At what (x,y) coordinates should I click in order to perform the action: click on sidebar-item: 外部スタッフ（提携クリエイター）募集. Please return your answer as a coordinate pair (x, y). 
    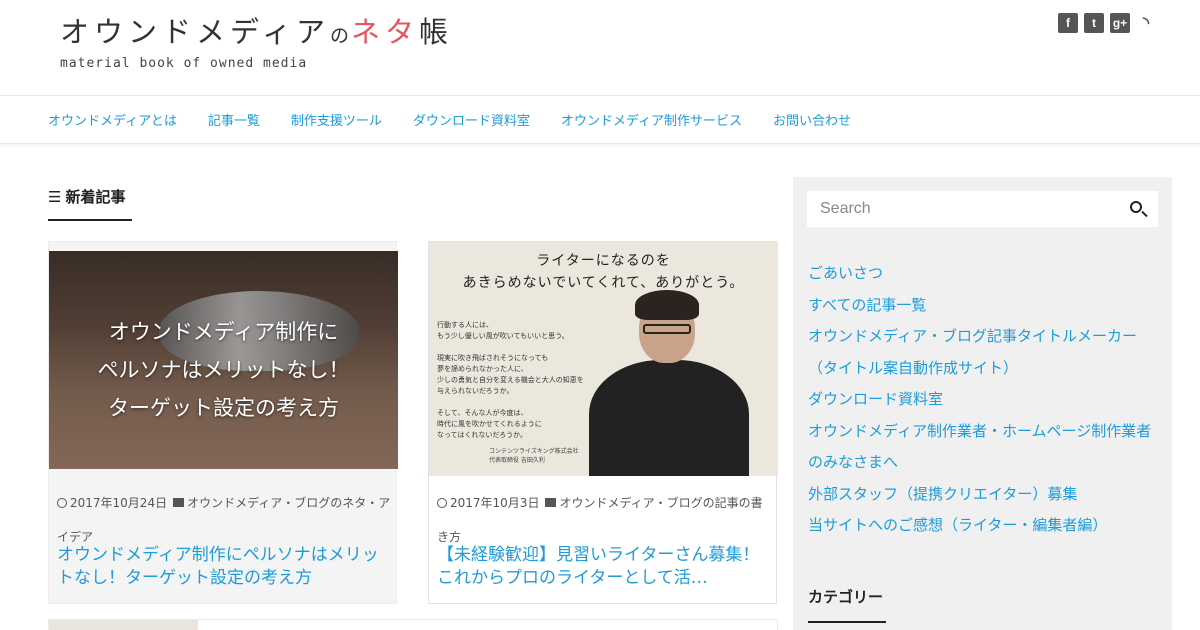
    Looking at the image, I should click on (985, 495).